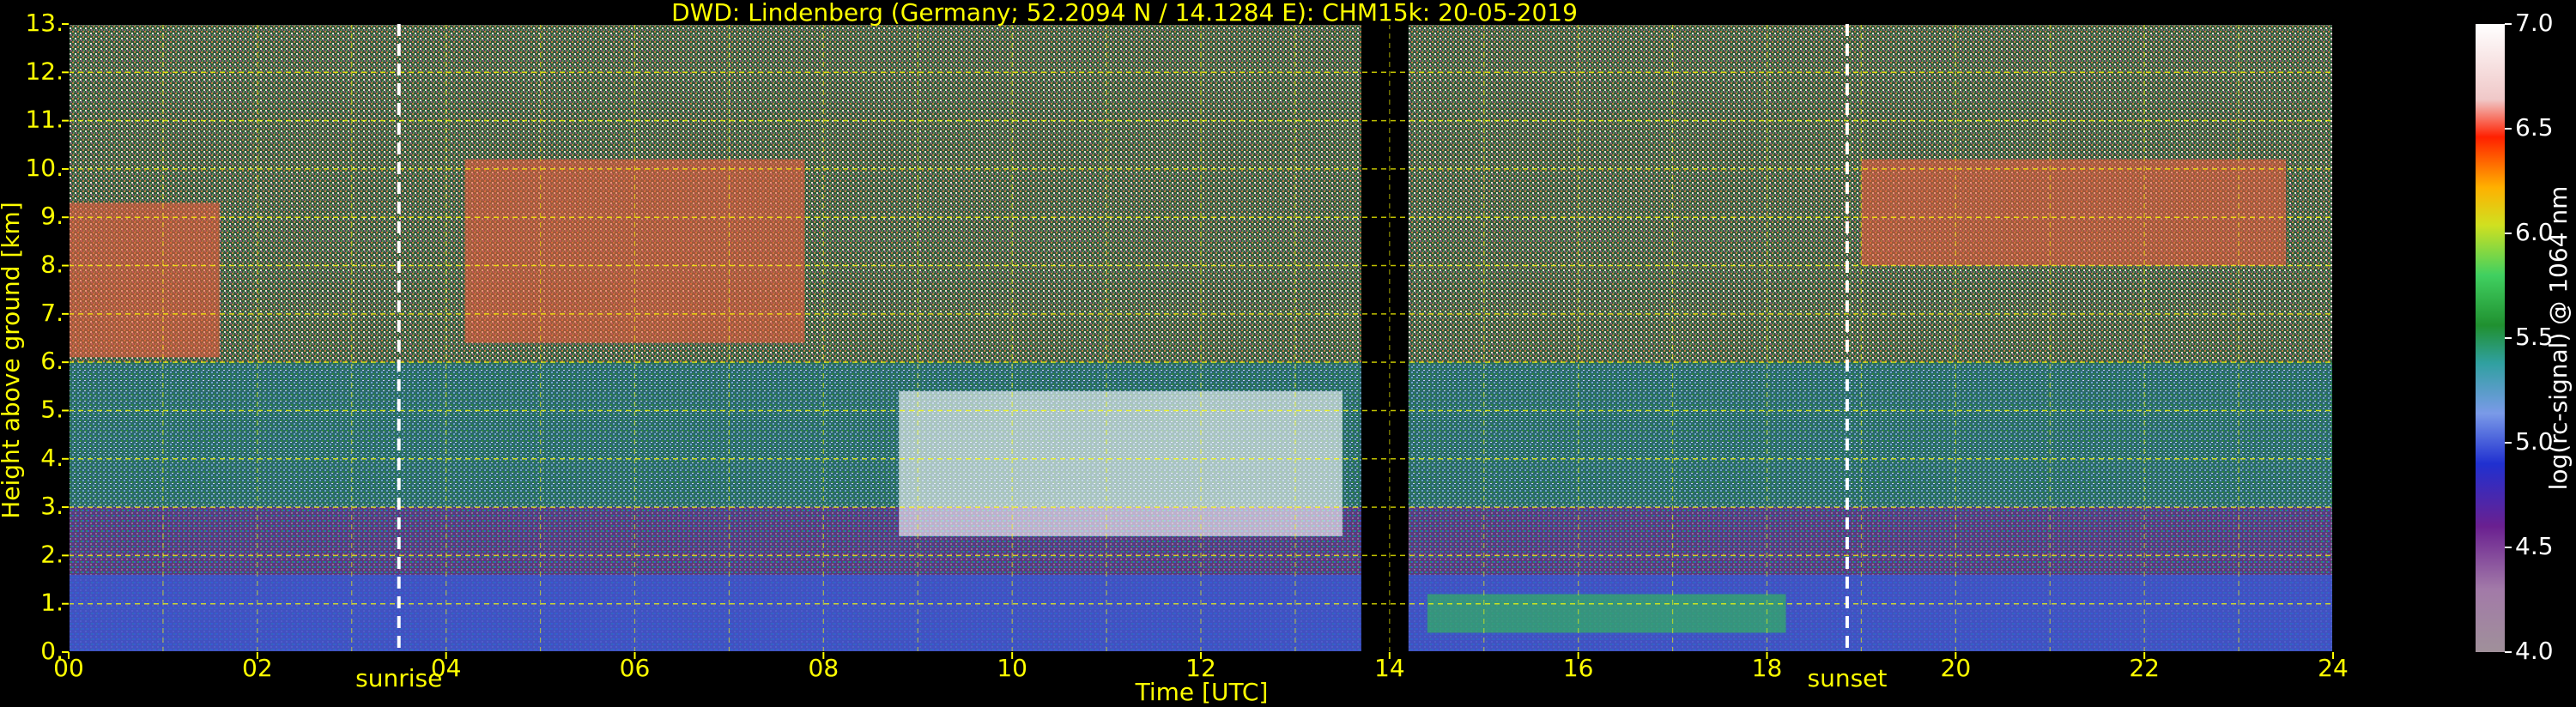 The image size is (2576, 707). Describe the element at coordinates (635, 668) in the screenshot. I see `x-tick-label: 06` at that location.